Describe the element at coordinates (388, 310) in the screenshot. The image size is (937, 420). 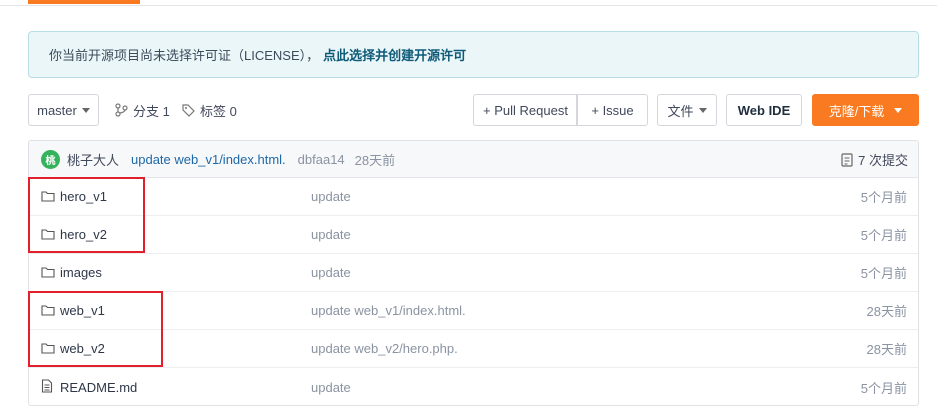
I see `file-commit-message: update web_v1/index.html.` at that location.